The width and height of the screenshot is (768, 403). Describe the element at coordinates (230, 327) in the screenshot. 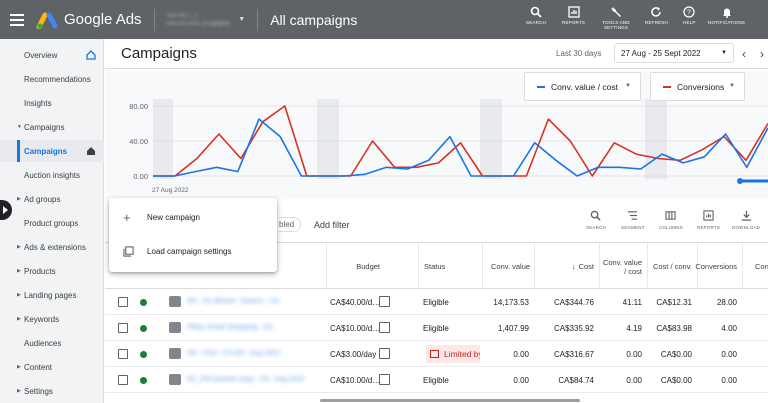

I see `campaign-name: PMax Smart Shopping - CA` at that location.